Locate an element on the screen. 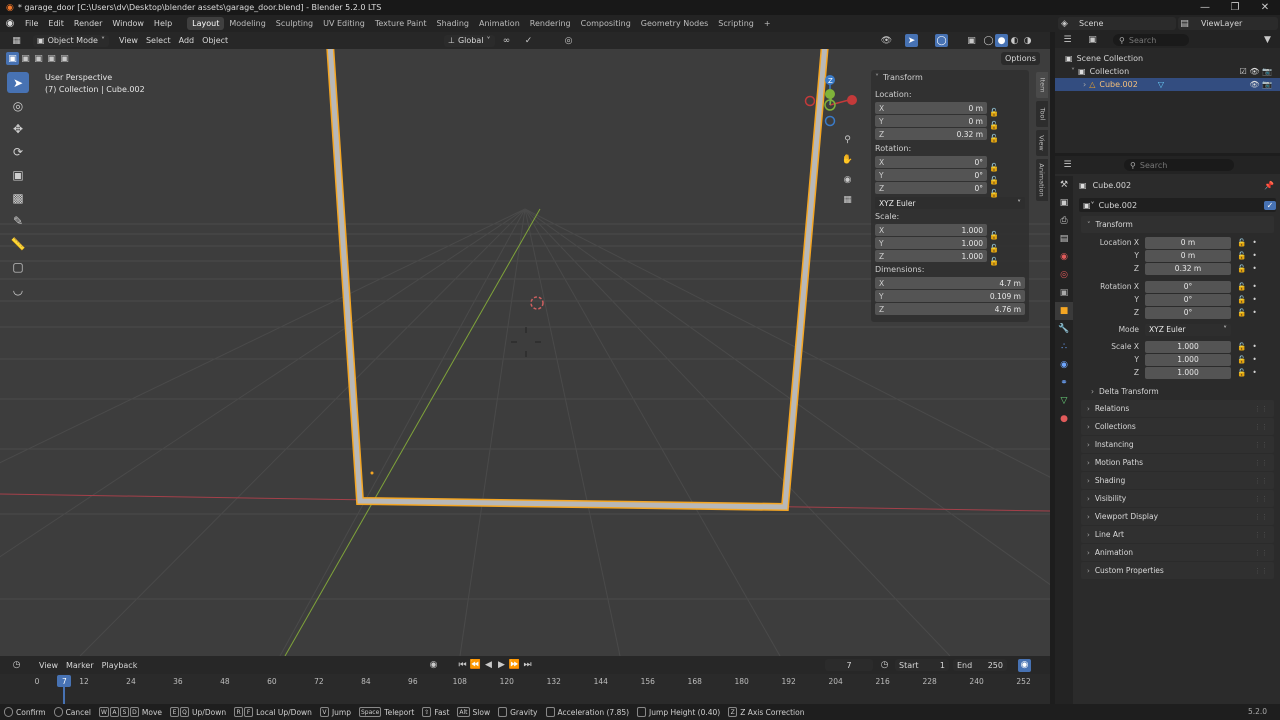 This screenshot has height=720, width=1280. tab-rendering: Rendering is located at coordinates (550, 23).